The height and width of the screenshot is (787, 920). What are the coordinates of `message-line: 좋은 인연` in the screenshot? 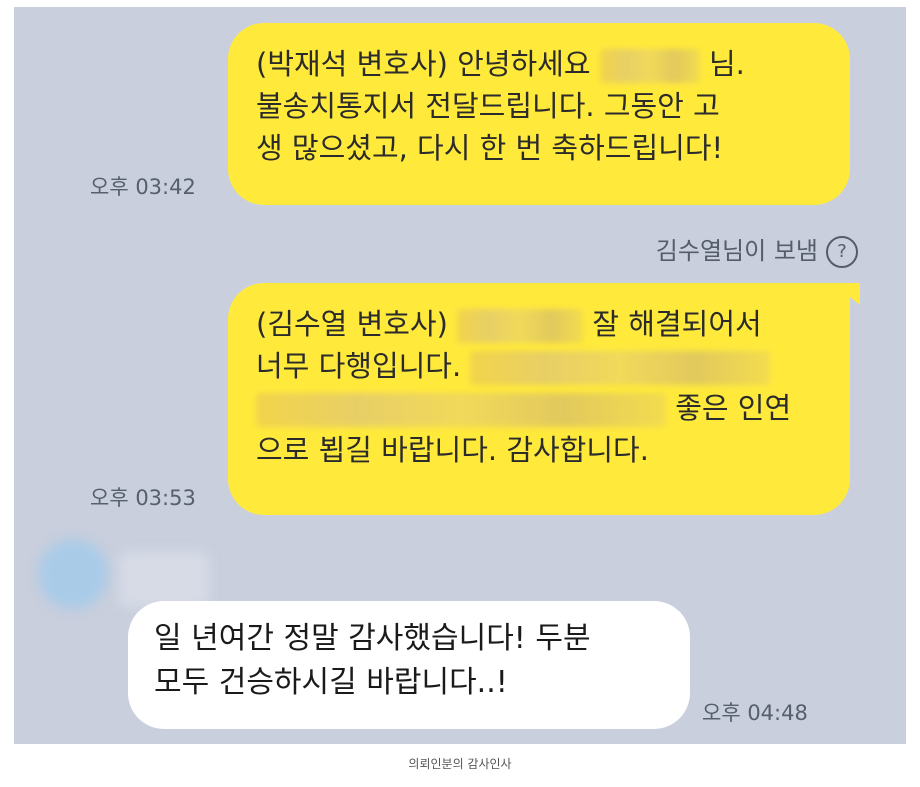 It's located at (540, 408).